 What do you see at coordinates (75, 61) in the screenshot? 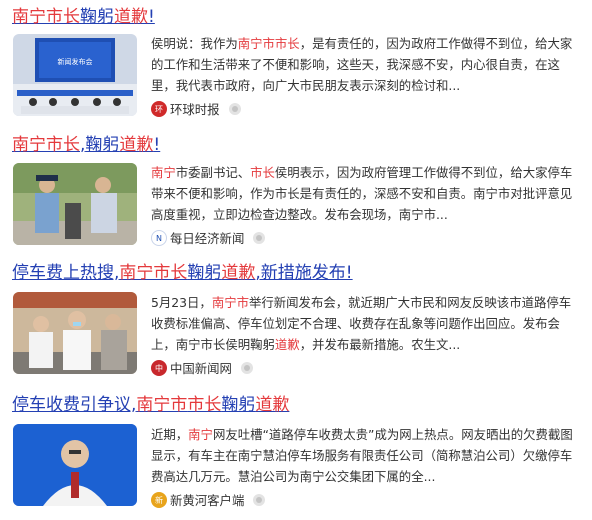
I see `thumbnail-caption: 新闻发布会` at bounding box center [75, 61].